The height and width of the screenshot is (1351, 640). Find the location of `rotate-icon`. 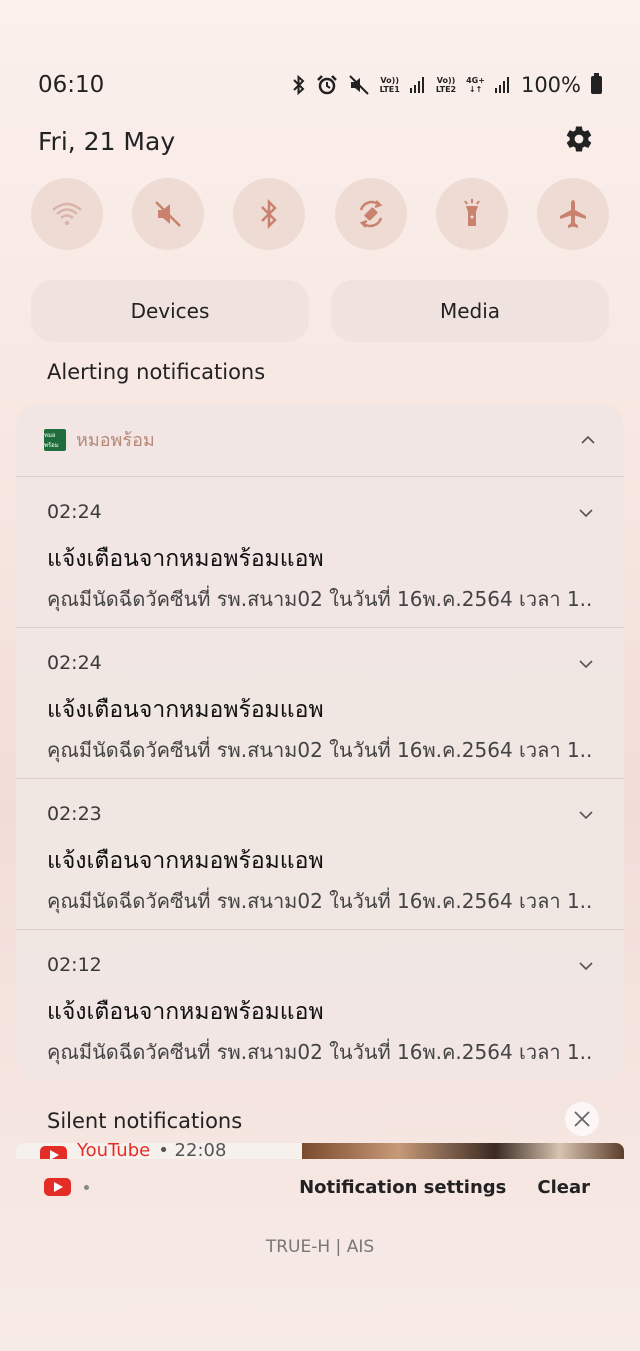

rotate-icon is located at coordinates (370, 214).